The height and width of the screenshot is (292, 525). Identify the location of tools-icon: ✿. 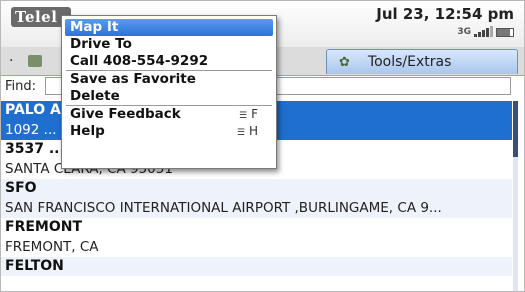
(344, 62).